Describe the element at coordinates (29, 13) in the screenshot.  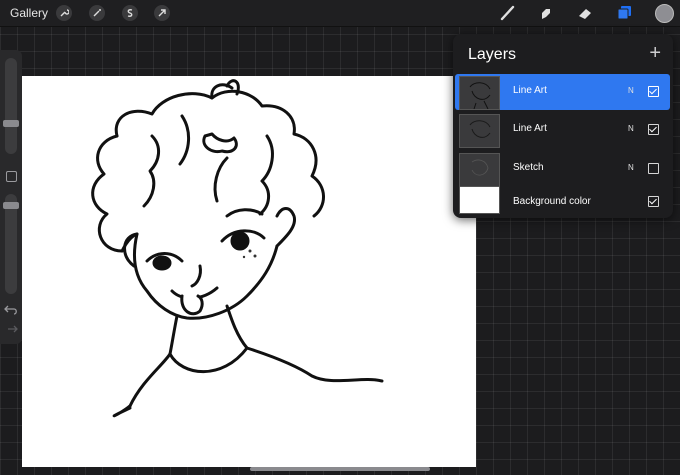
I see `gallery-button: Gallery` at that location.